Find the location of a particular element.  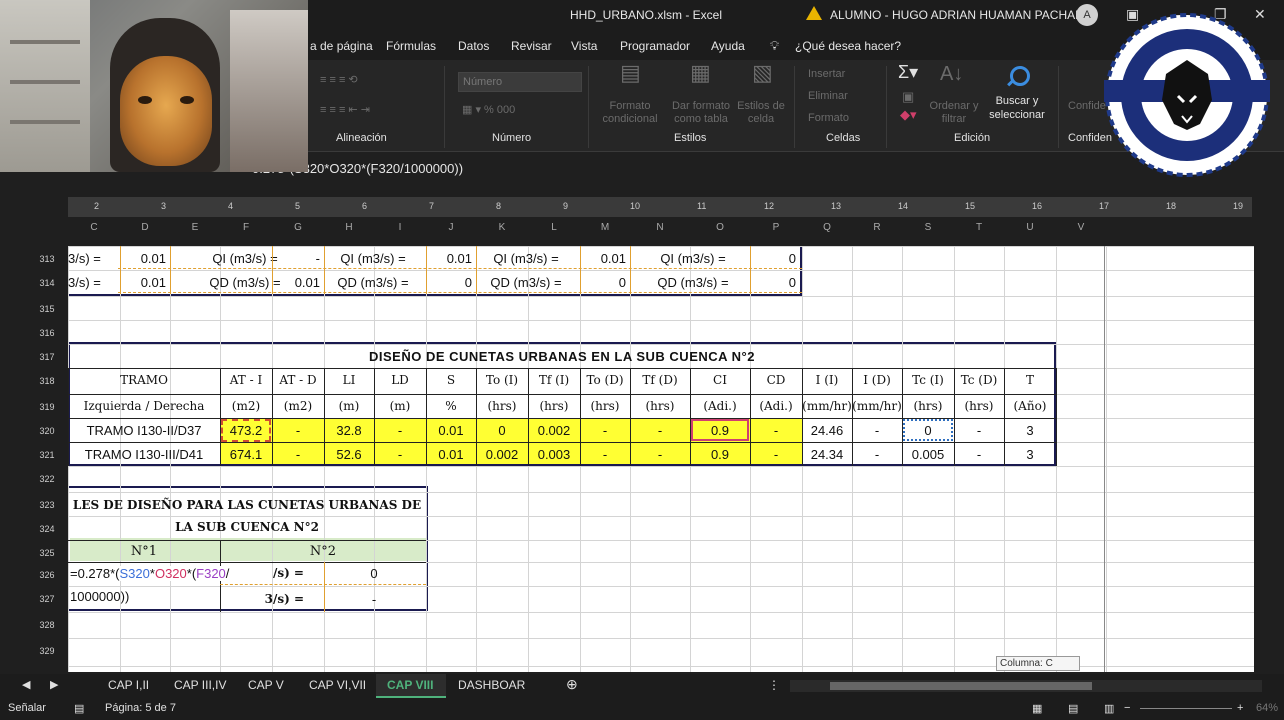

column-header: D is located at coordinates (145, 227).